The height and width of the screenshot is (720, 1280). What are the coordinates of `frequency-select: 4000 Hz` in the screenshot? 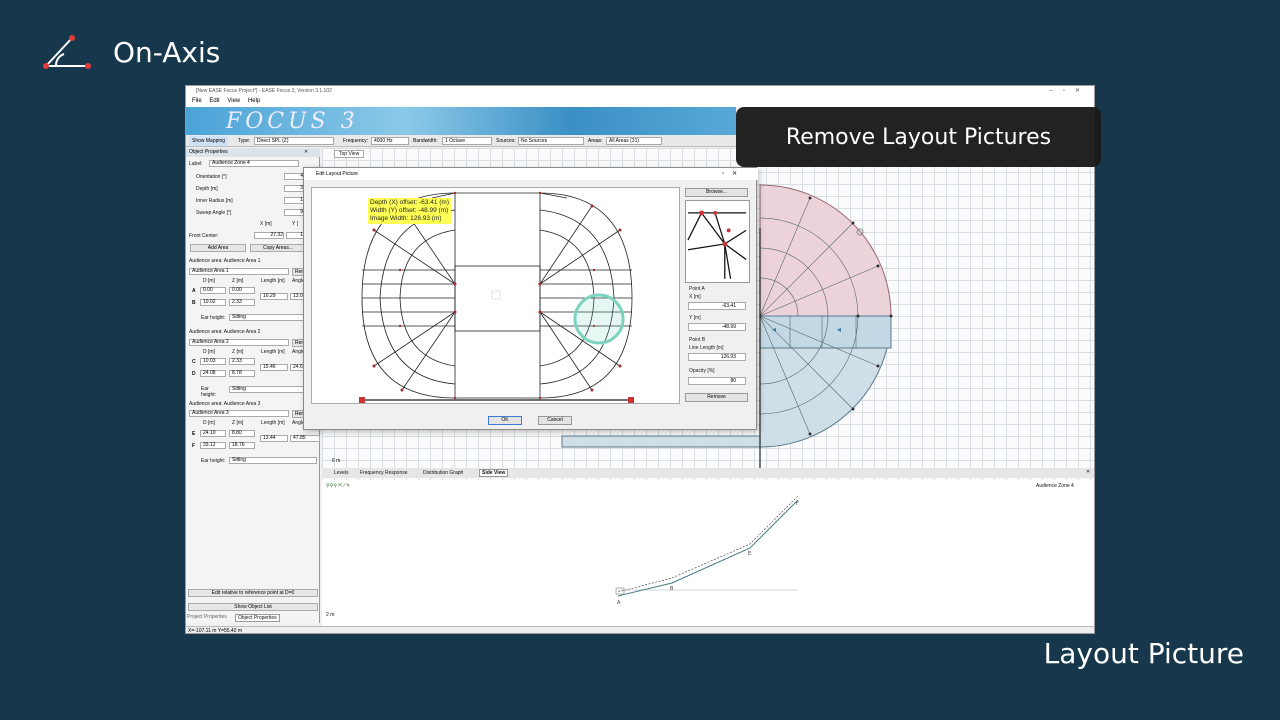 It's located at (390, 141).